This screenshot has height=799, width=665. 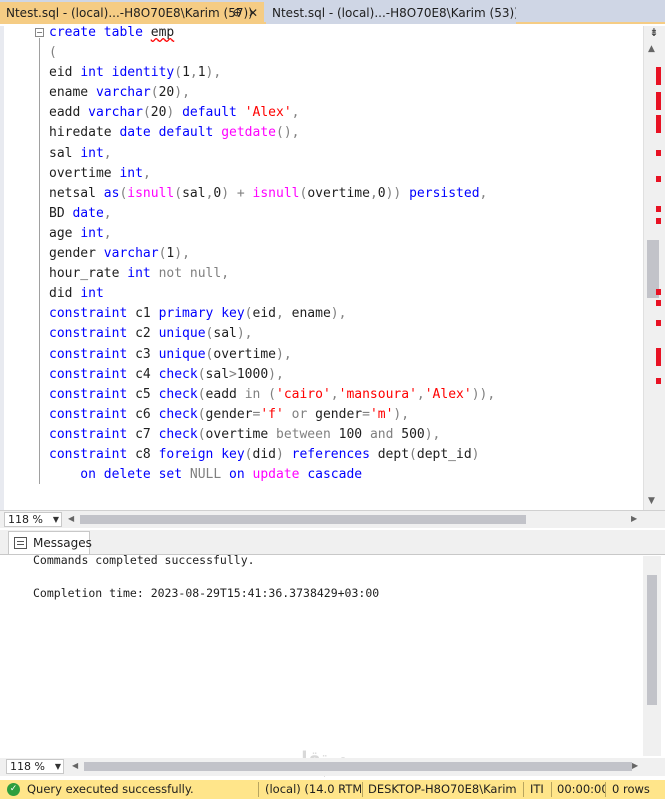 I want to click on code-token: hiredate, so click(x=84, y=133).